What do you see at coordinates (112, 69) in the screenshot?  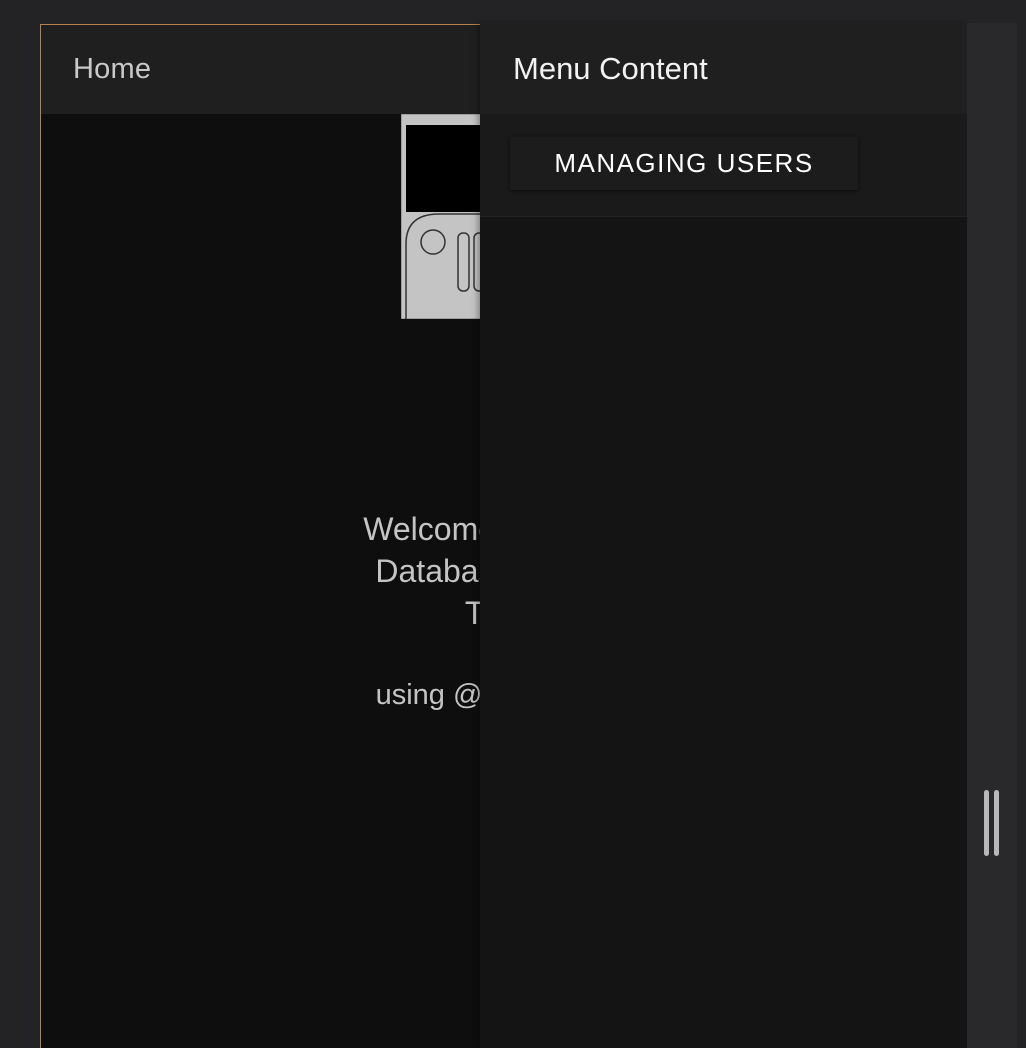 I see `page-title: Home` at bounding box center [112, 69].